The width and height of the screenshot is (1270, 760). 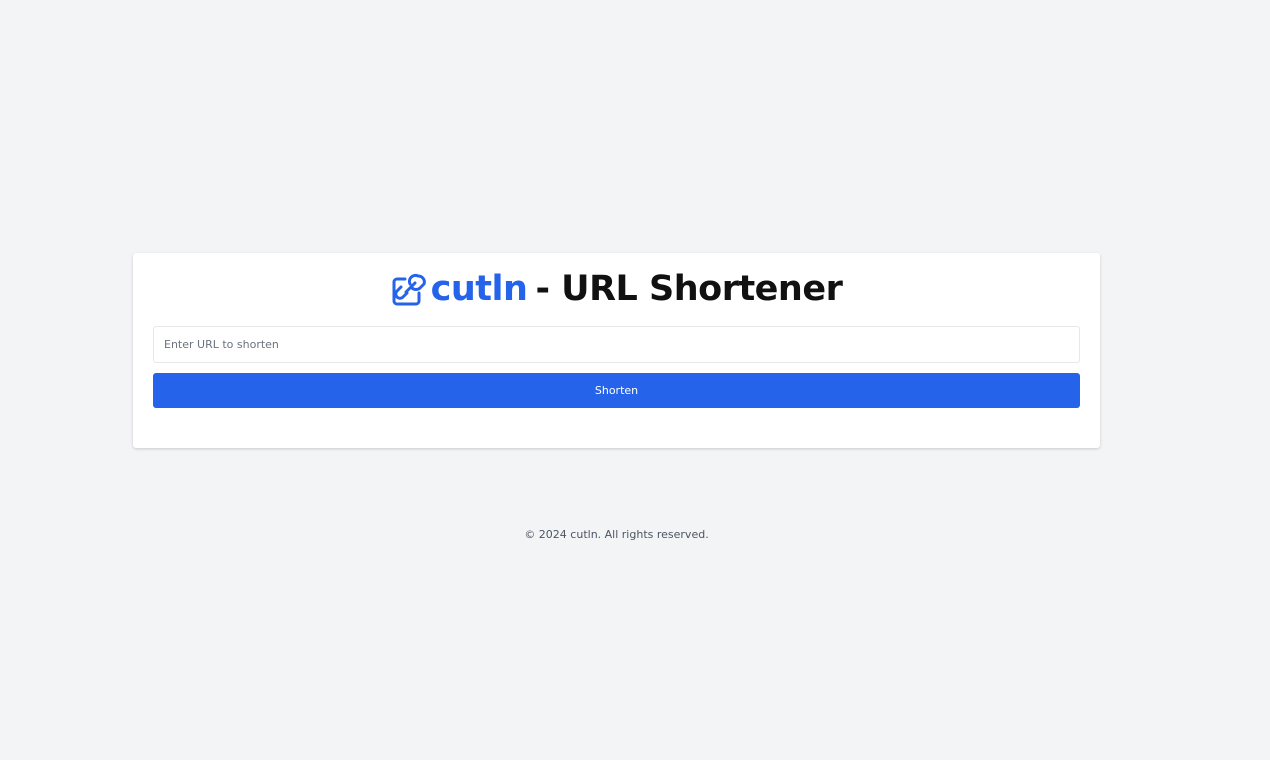 I want to click on page-title: cutln - URL Shortener, so click(x=616, y=289).